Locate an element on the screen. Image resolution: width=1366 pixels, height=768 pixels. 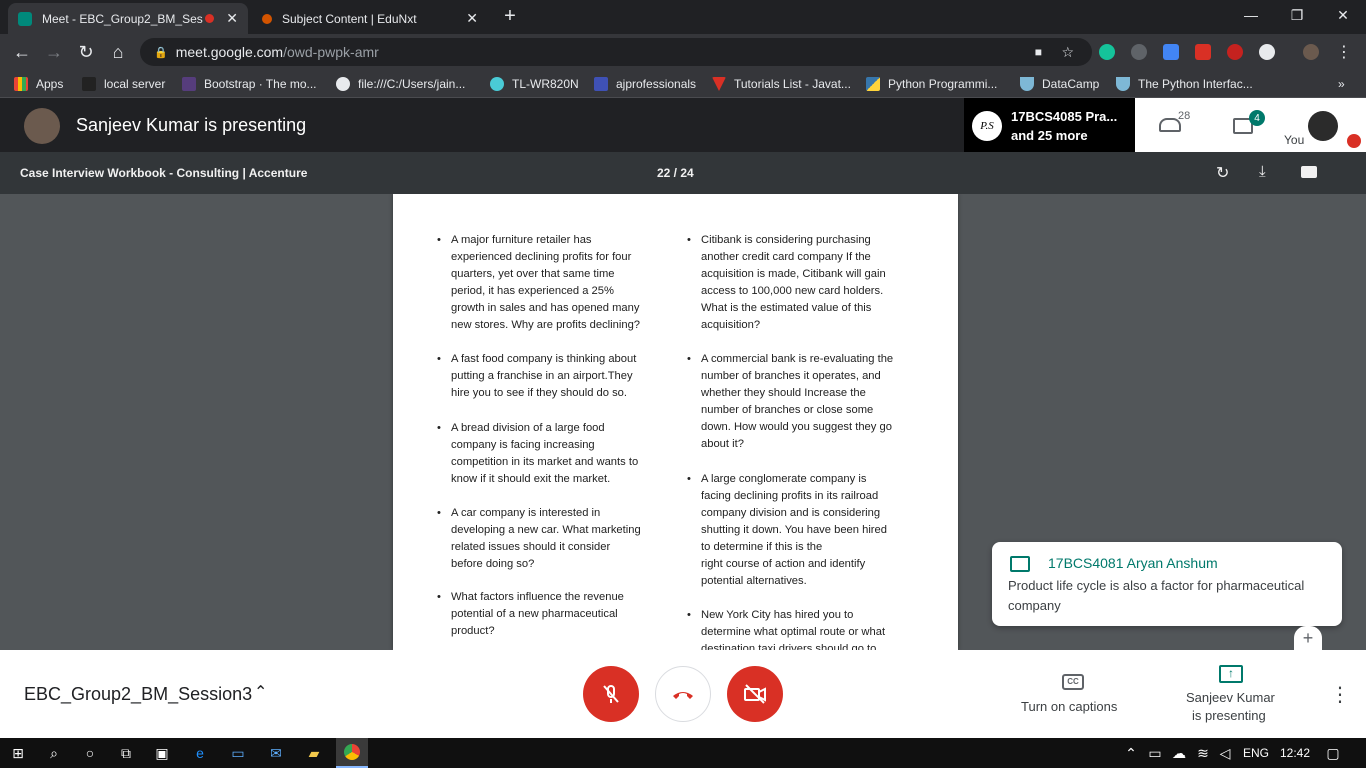
page-indicator: 22 / 24 is located at coordinates (675, 173).